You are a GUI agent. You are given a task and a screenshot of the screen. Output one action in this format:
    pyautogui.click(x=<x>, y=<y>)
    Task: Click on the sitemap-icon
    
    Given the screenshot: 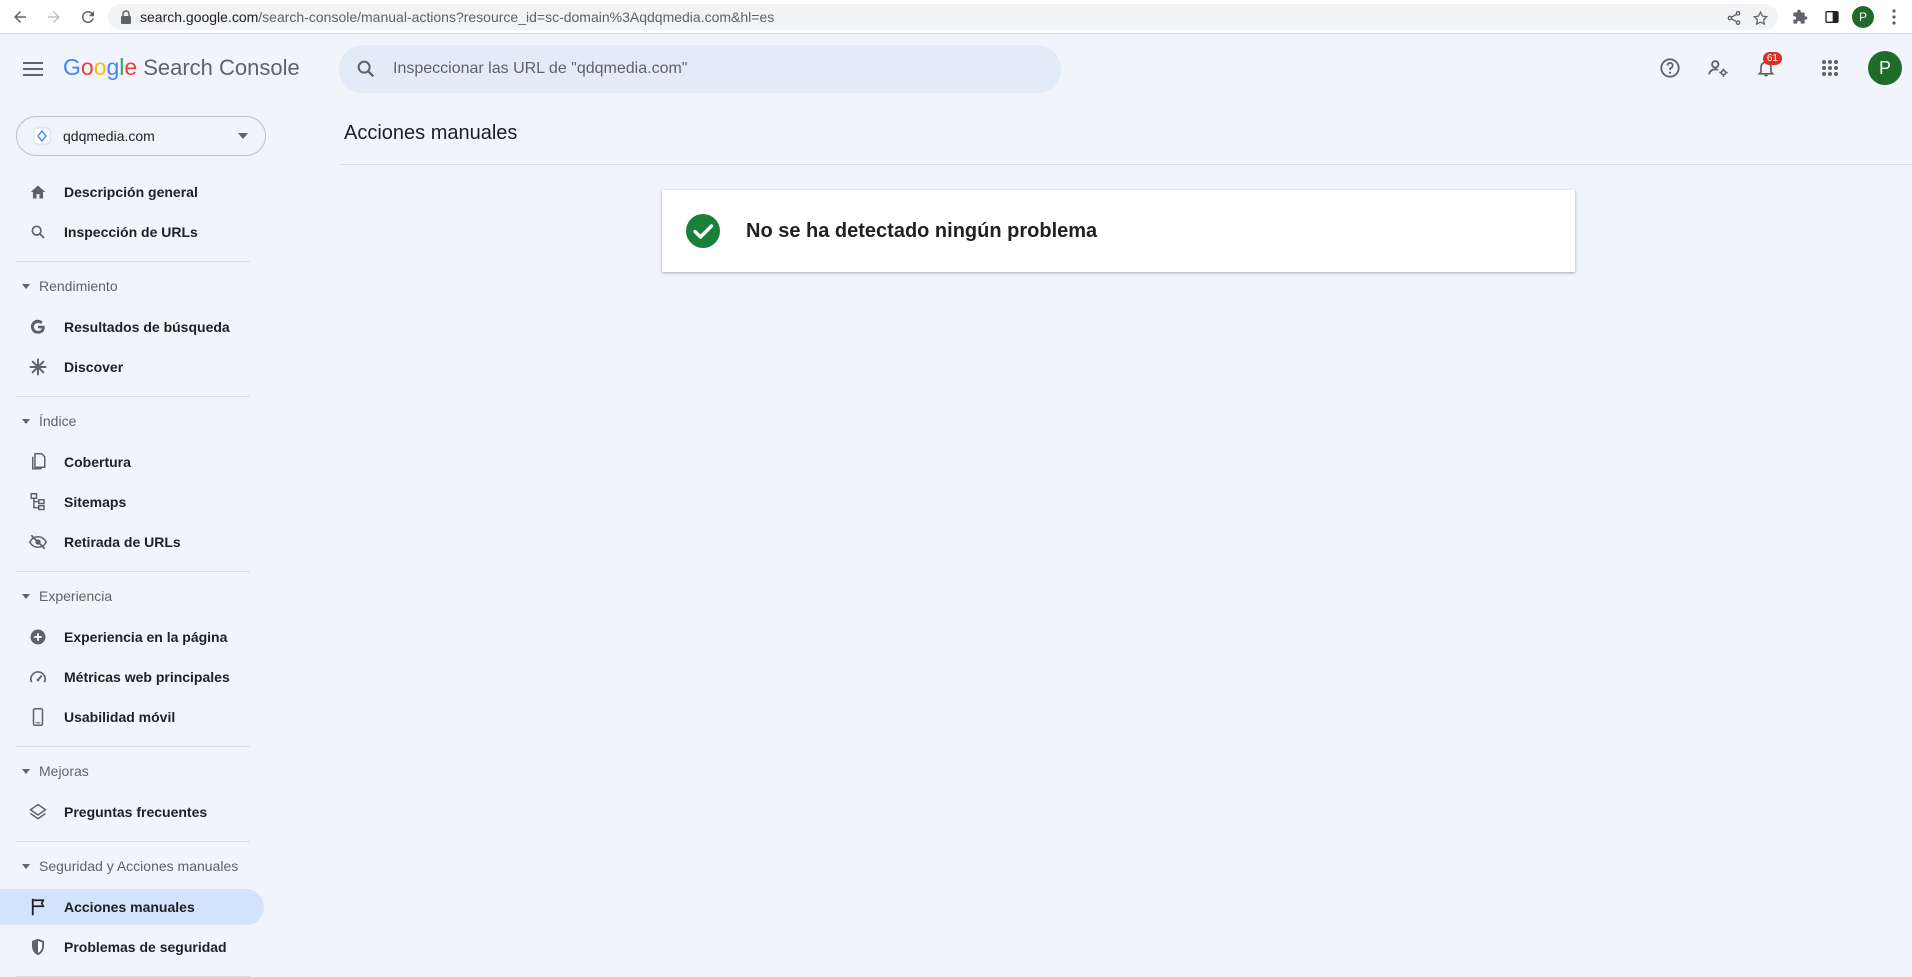 What is the action you would take?
    pyautogui.click(x=38, y=502)
    